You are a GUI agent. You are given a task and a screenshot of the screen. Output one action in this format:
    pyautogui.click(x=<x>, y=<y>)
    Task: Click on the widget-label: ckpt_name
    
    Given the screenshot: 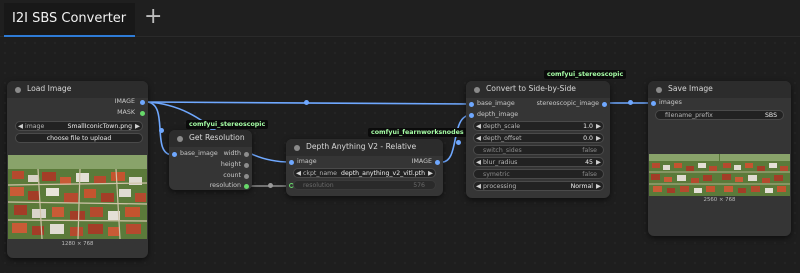 What is the action you would take?
    pyautogui.click(x=320, y=173)
    